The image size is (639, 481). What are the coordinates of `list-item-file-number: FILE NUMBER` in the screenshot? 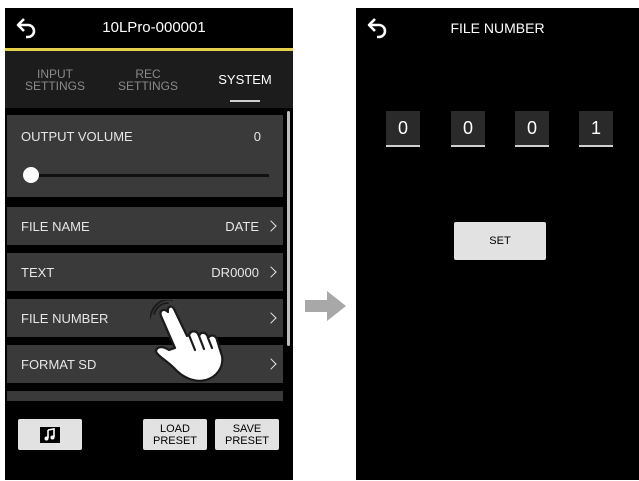 It's located at (145, 318).